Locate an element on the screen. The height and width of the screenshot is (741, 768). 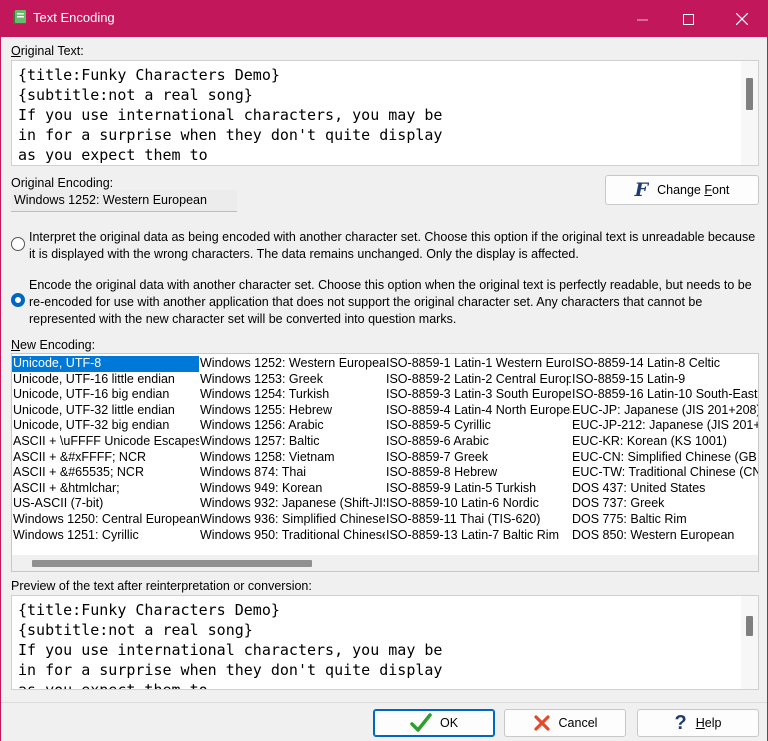
encoding-item: Windows 1258: Vietnam is located at coordinates (292, 458).